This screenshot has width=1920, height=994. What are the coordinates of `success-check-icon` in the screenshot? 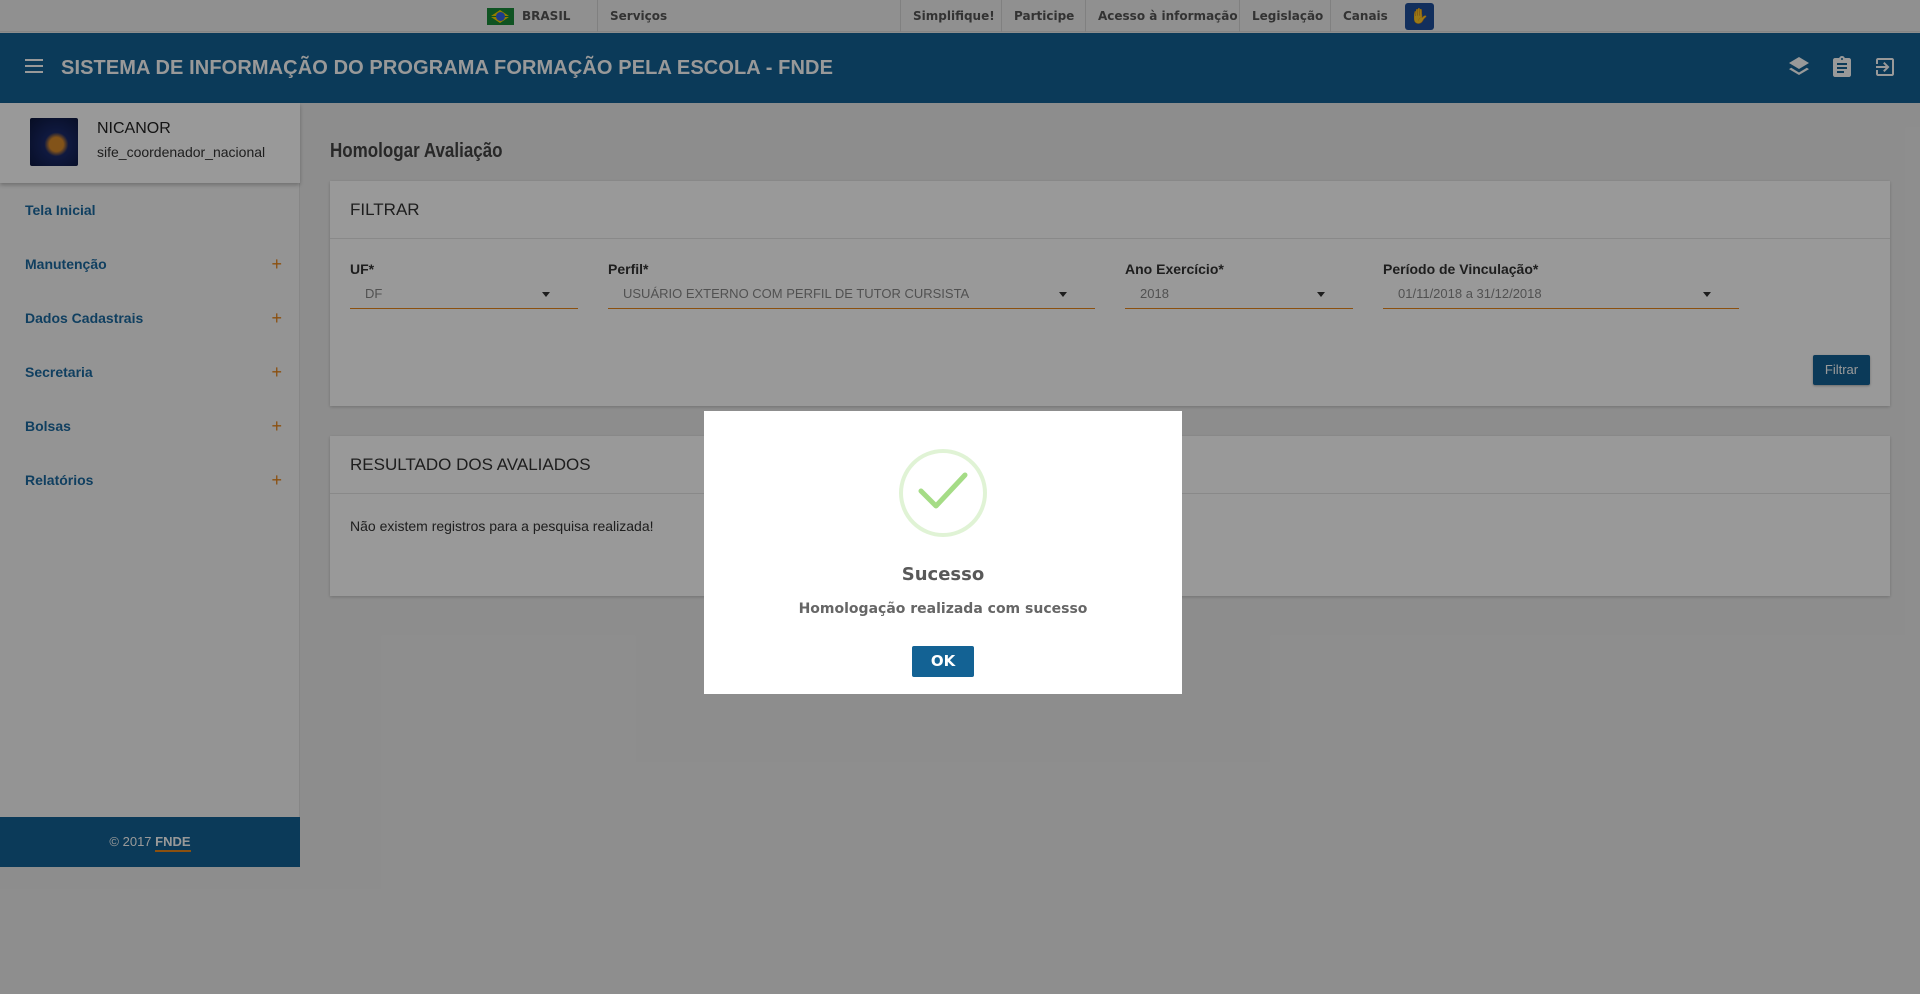 It's located at (943, 493).